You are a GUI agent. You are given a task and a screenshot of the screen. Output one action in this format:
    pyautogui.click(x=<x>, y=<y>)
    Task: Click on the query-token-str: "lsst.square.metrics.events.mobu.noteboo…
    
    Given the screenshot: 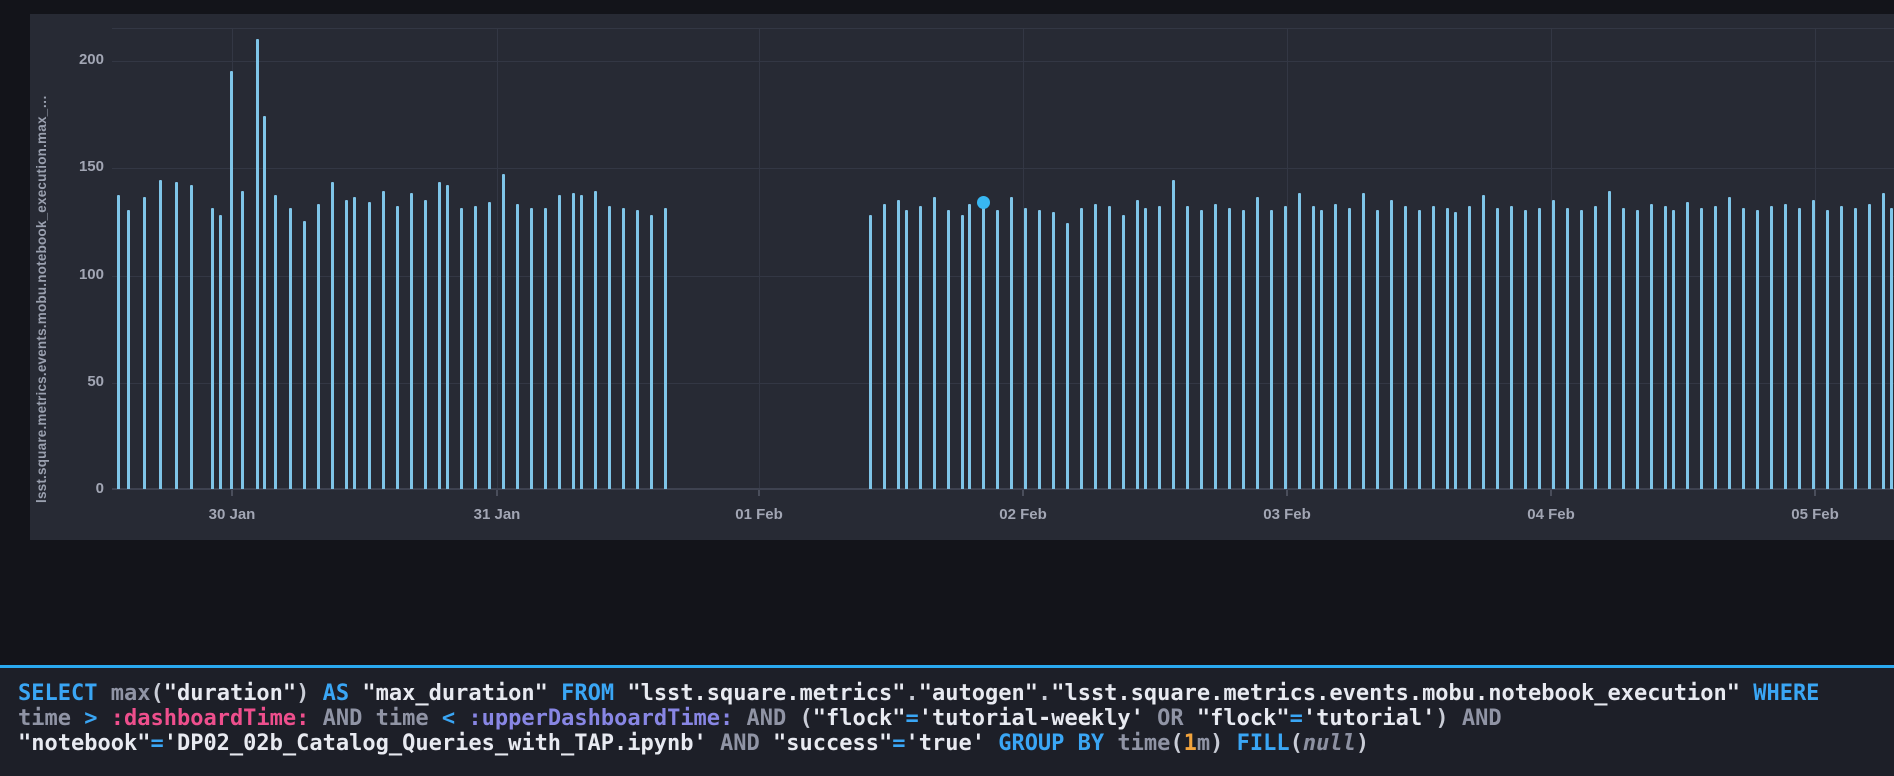 What is the action you would take?
    pyautogui.click(x=1402, y=693)
    